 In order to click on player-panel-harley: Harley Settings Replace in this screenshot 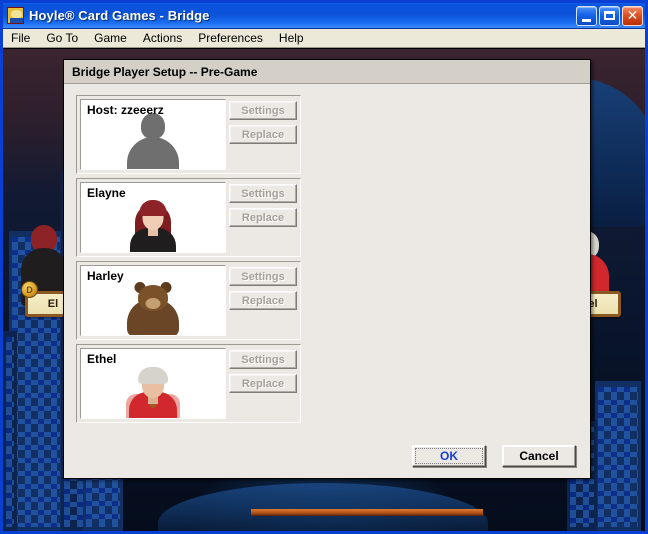, I will do `click(188, 300)`.